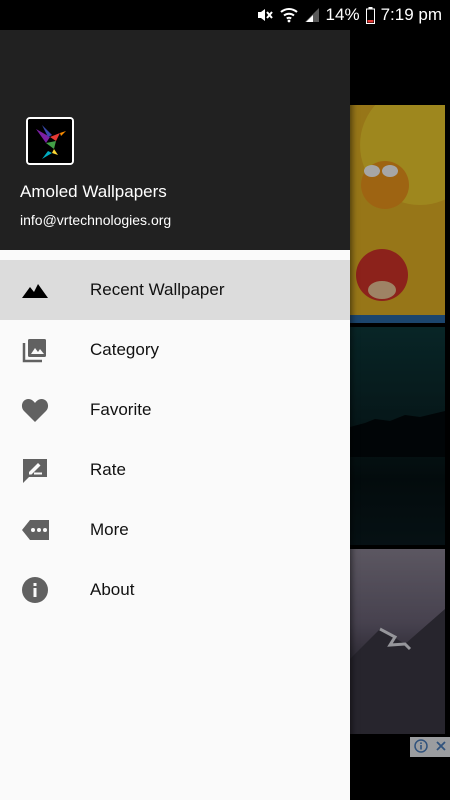 The width and height of the screenshot is (450, 800). Describe the element at coordinates (45, 410) in the screenshot. I see `heart-icon` at that location.